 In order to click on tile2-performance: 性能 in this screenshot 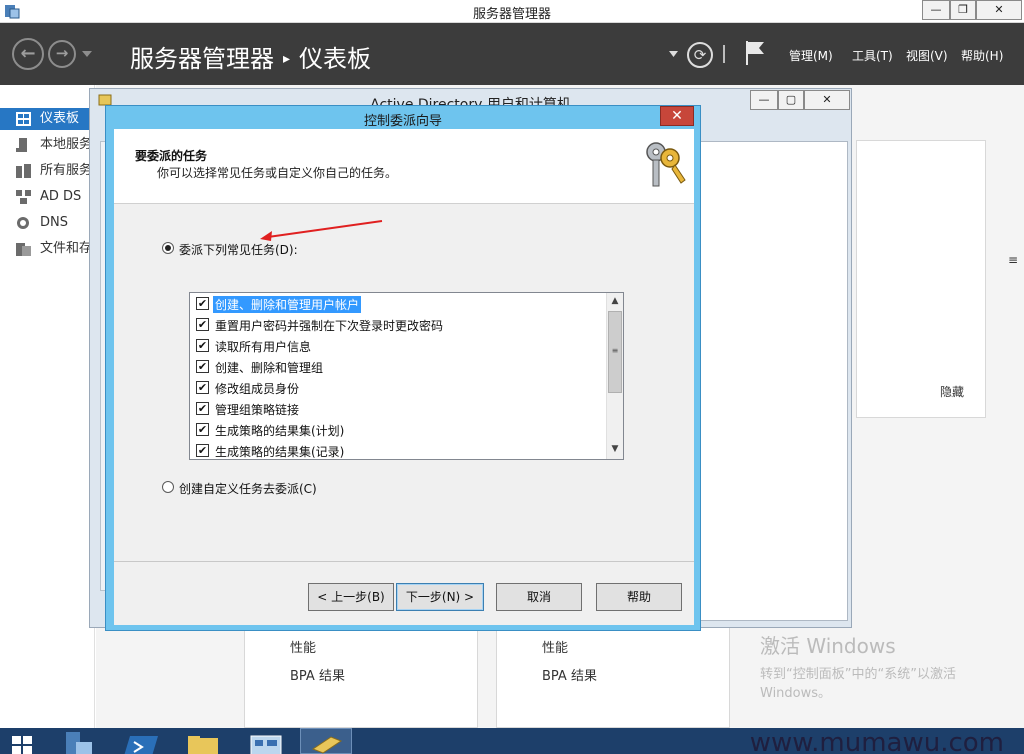, I will do `click(555, 646)`.